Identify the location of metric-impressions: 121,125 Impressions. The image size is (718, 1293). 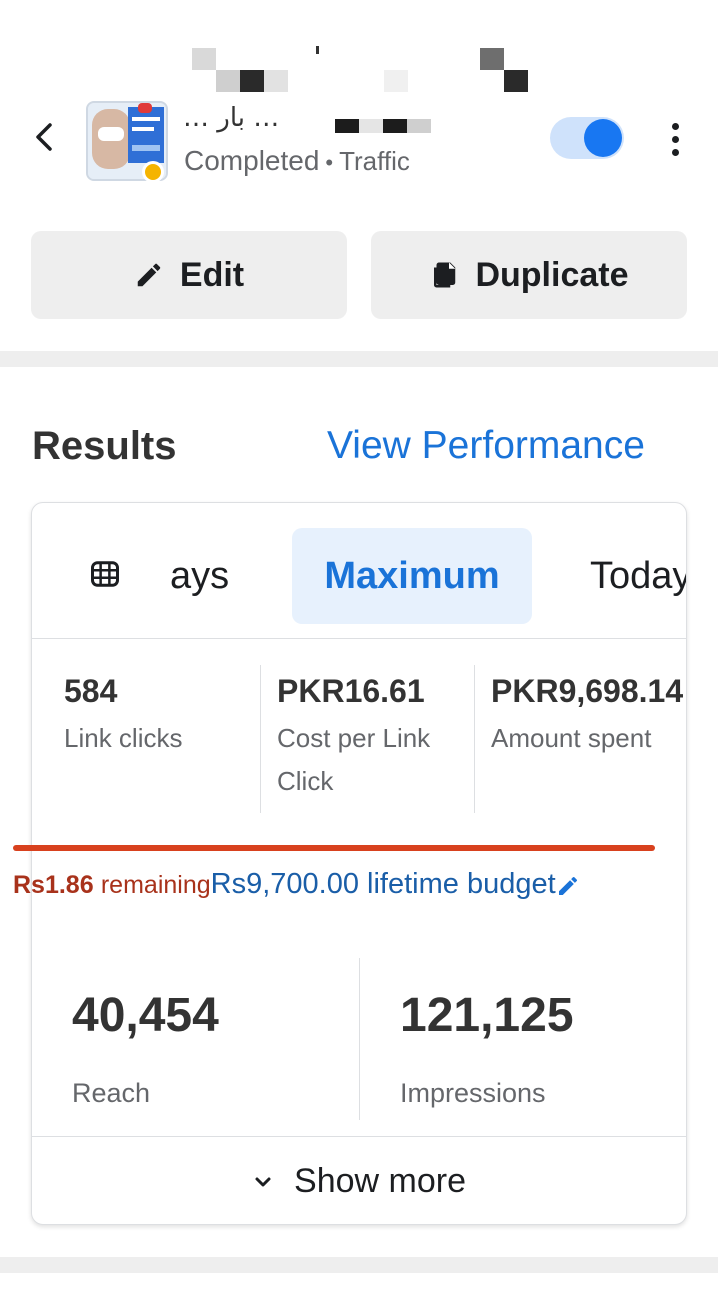
(487, 1047).